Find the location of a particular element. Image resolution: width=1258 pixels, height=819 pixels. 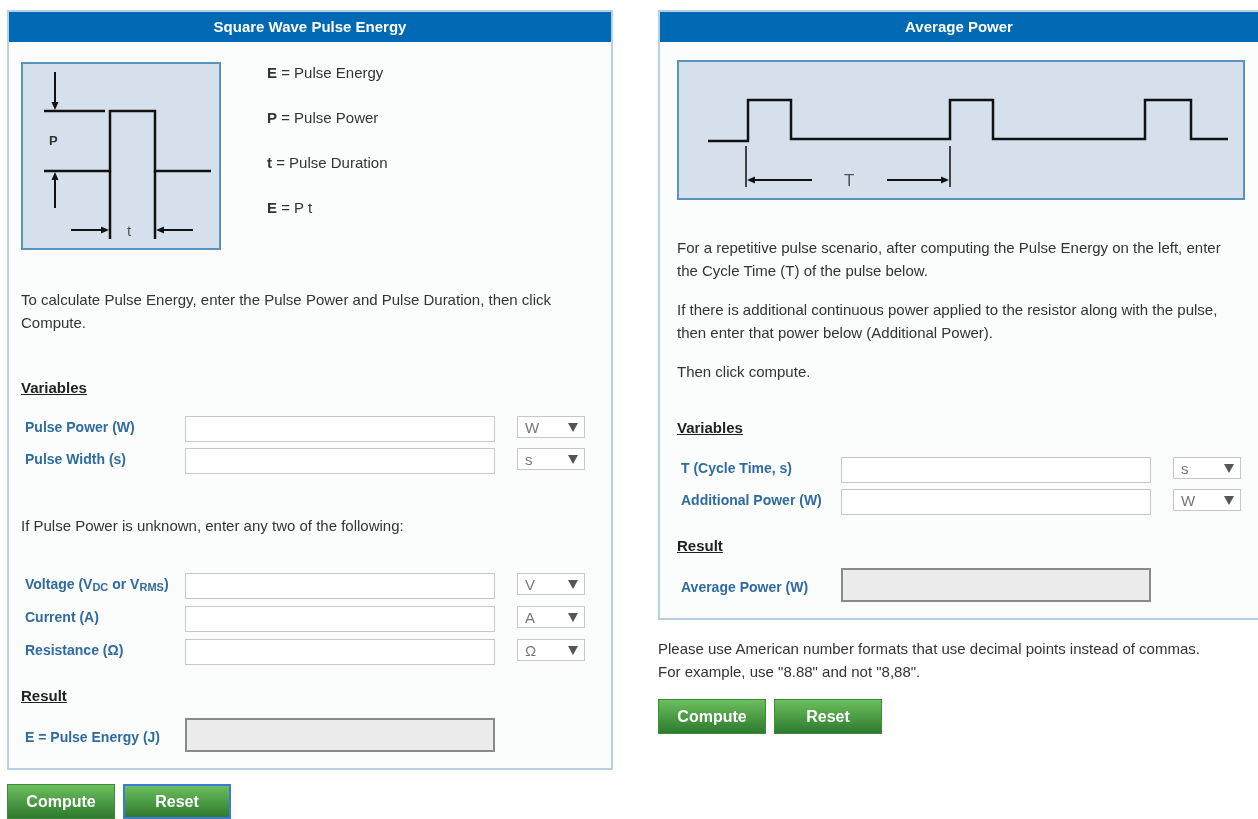

field-label: Resistance (Ω) is located at coordinates (74, 650).